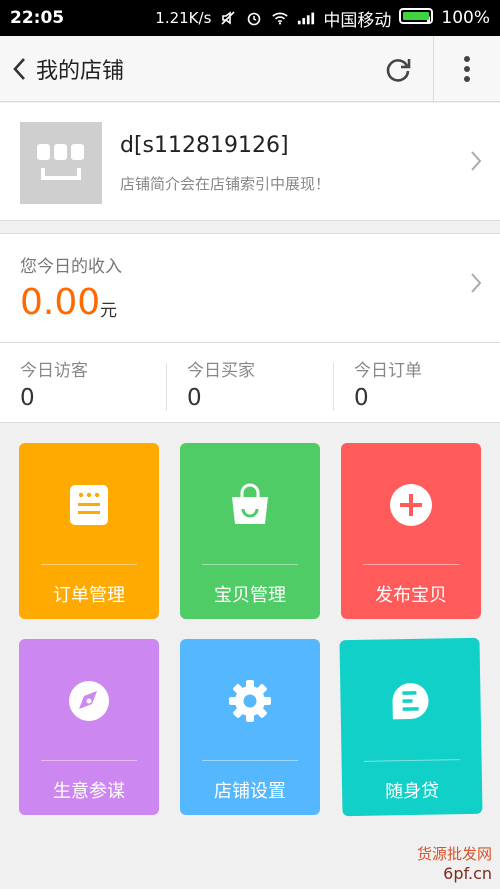 The width and height of the screenshot is (500, 889). Describe the element at coordinates (250, 531) in the screenshot. I see `tile-item-management: 宝贝管理` at that location.